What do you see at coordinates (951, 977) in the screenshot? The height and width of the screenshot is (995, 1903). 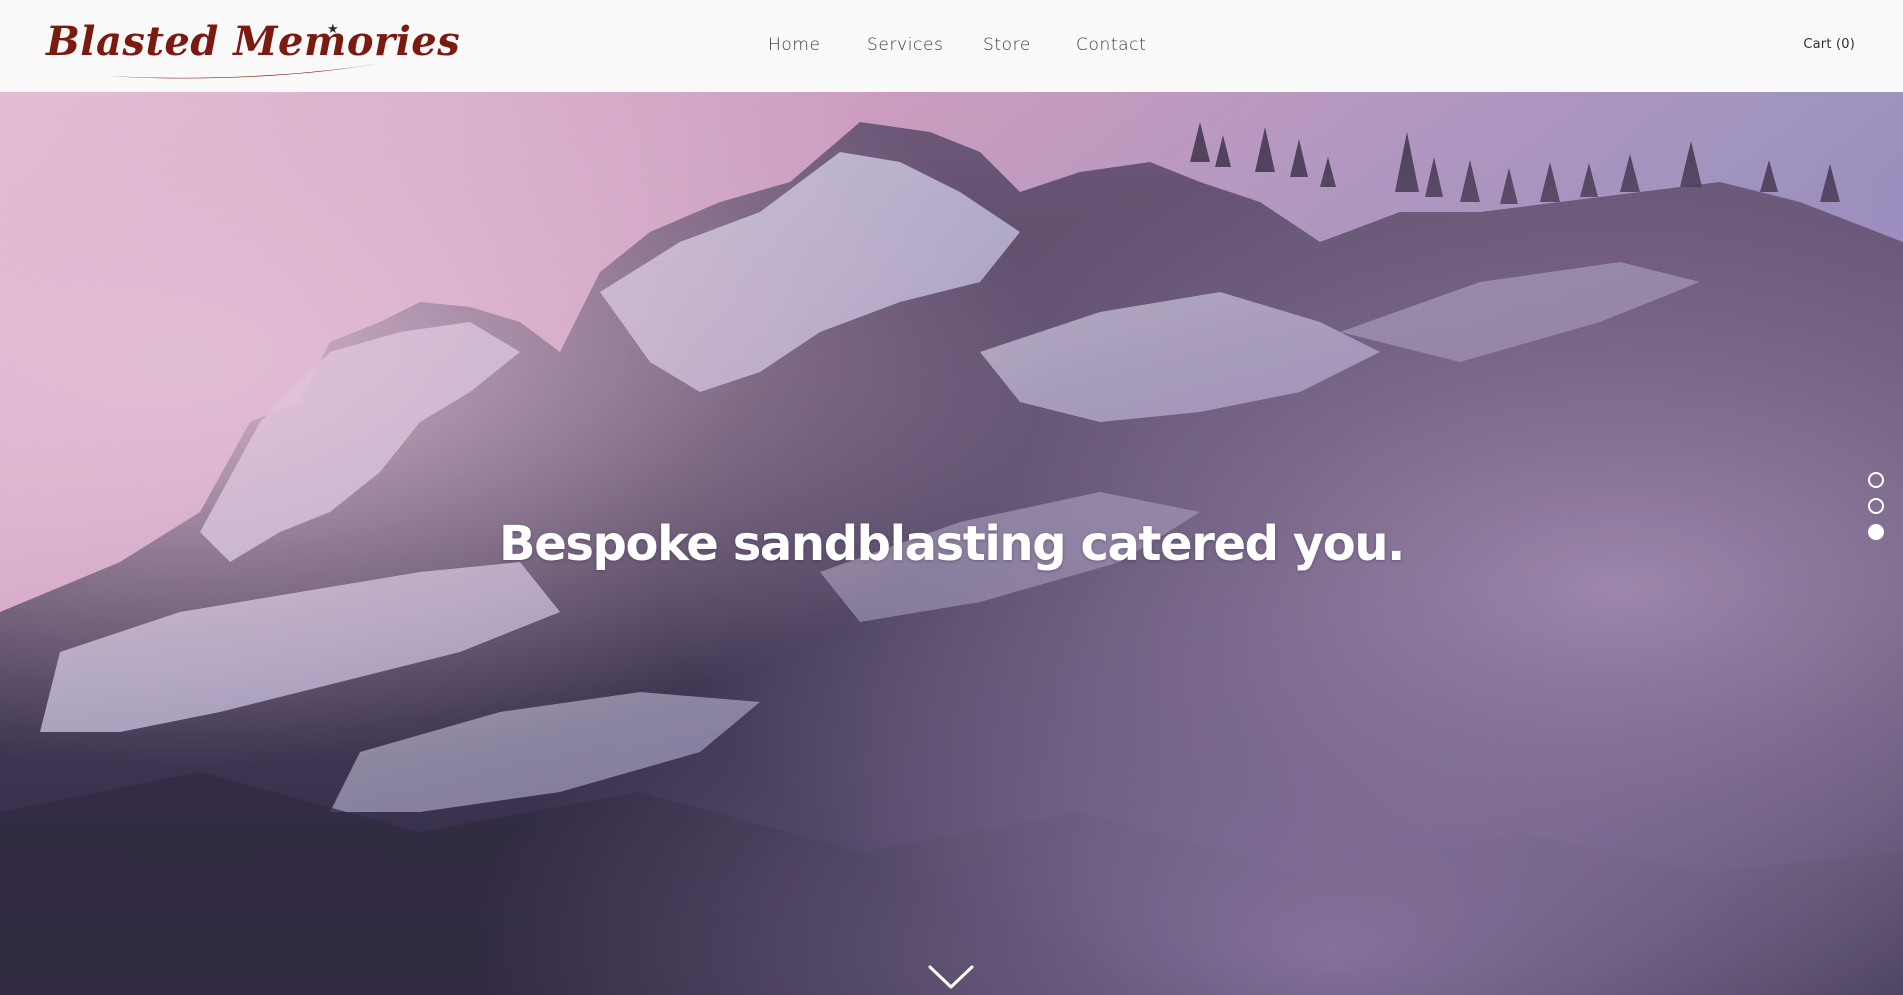 I see `chevron-down-icon` at bounding box center [951, 977].